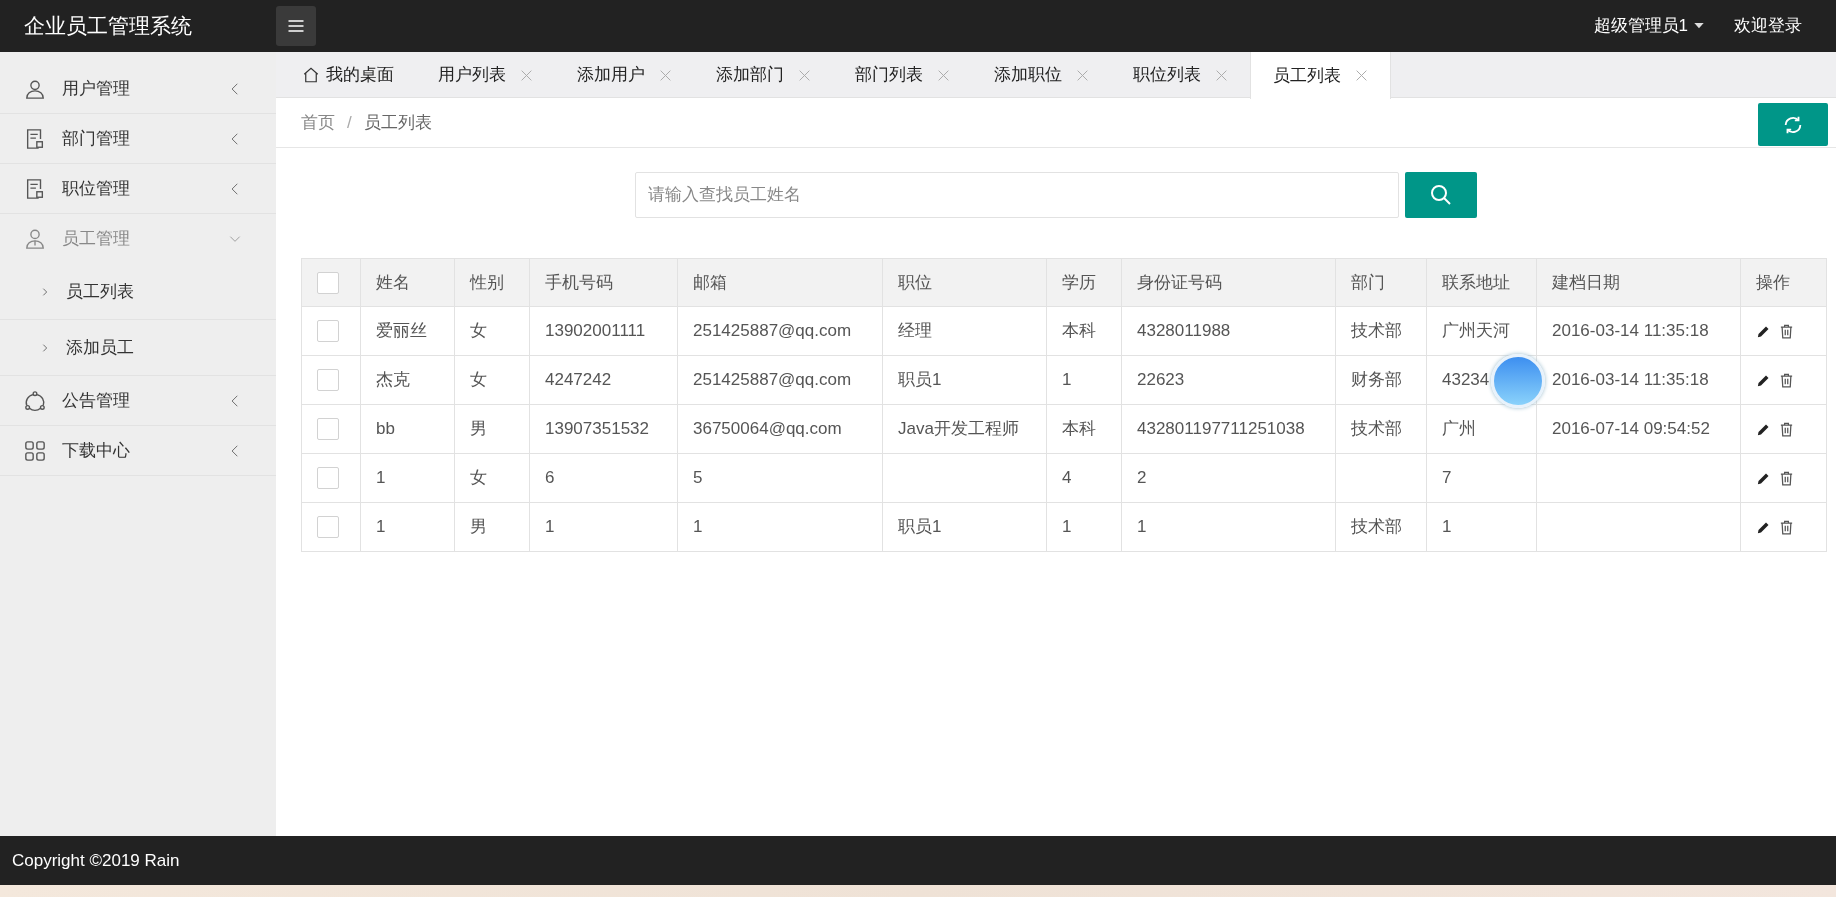  Describe the element at coordinates (1649, 26) in the screenshot. I see `user-menu: 超级管理员1` at that location.